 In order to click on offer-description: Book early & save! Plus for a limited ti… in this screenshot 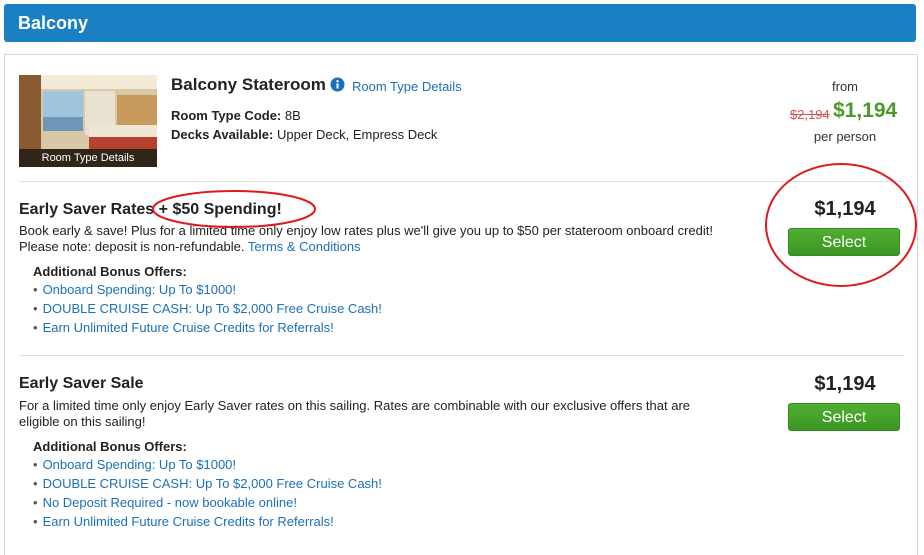, I will do `click(366, 238)`.